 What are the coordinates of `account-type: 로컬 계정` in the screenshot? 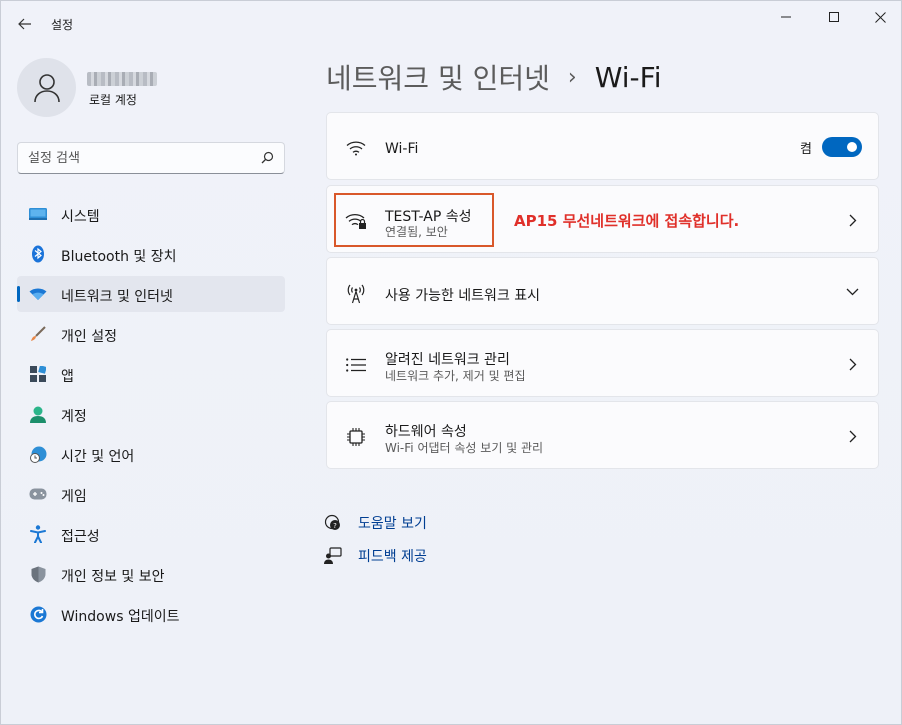 It's located at (113, 100).